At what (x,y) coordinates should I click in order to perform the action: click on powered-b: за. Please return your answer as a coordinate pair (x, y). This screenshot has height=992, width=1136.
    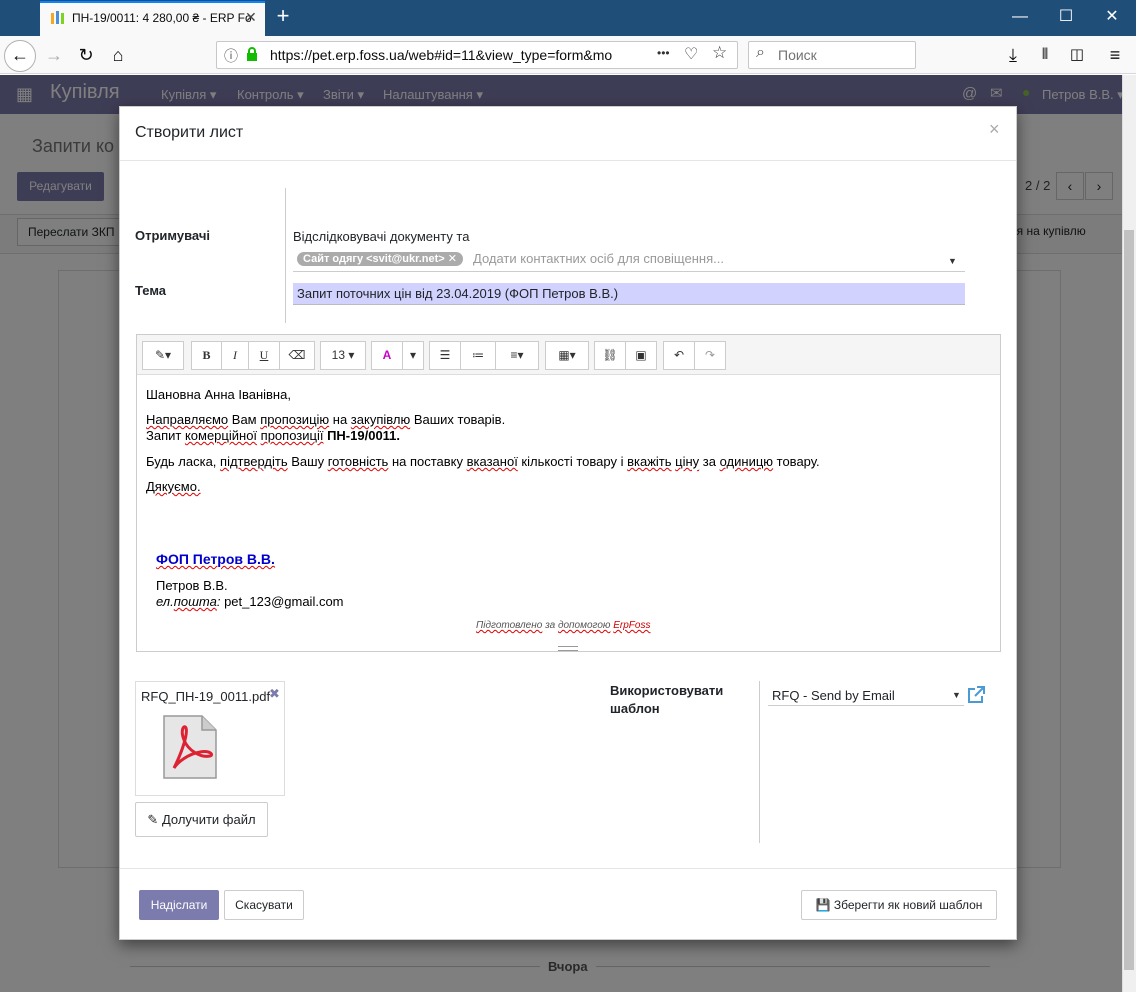
    Looking at the image, I should click on (550, 625).